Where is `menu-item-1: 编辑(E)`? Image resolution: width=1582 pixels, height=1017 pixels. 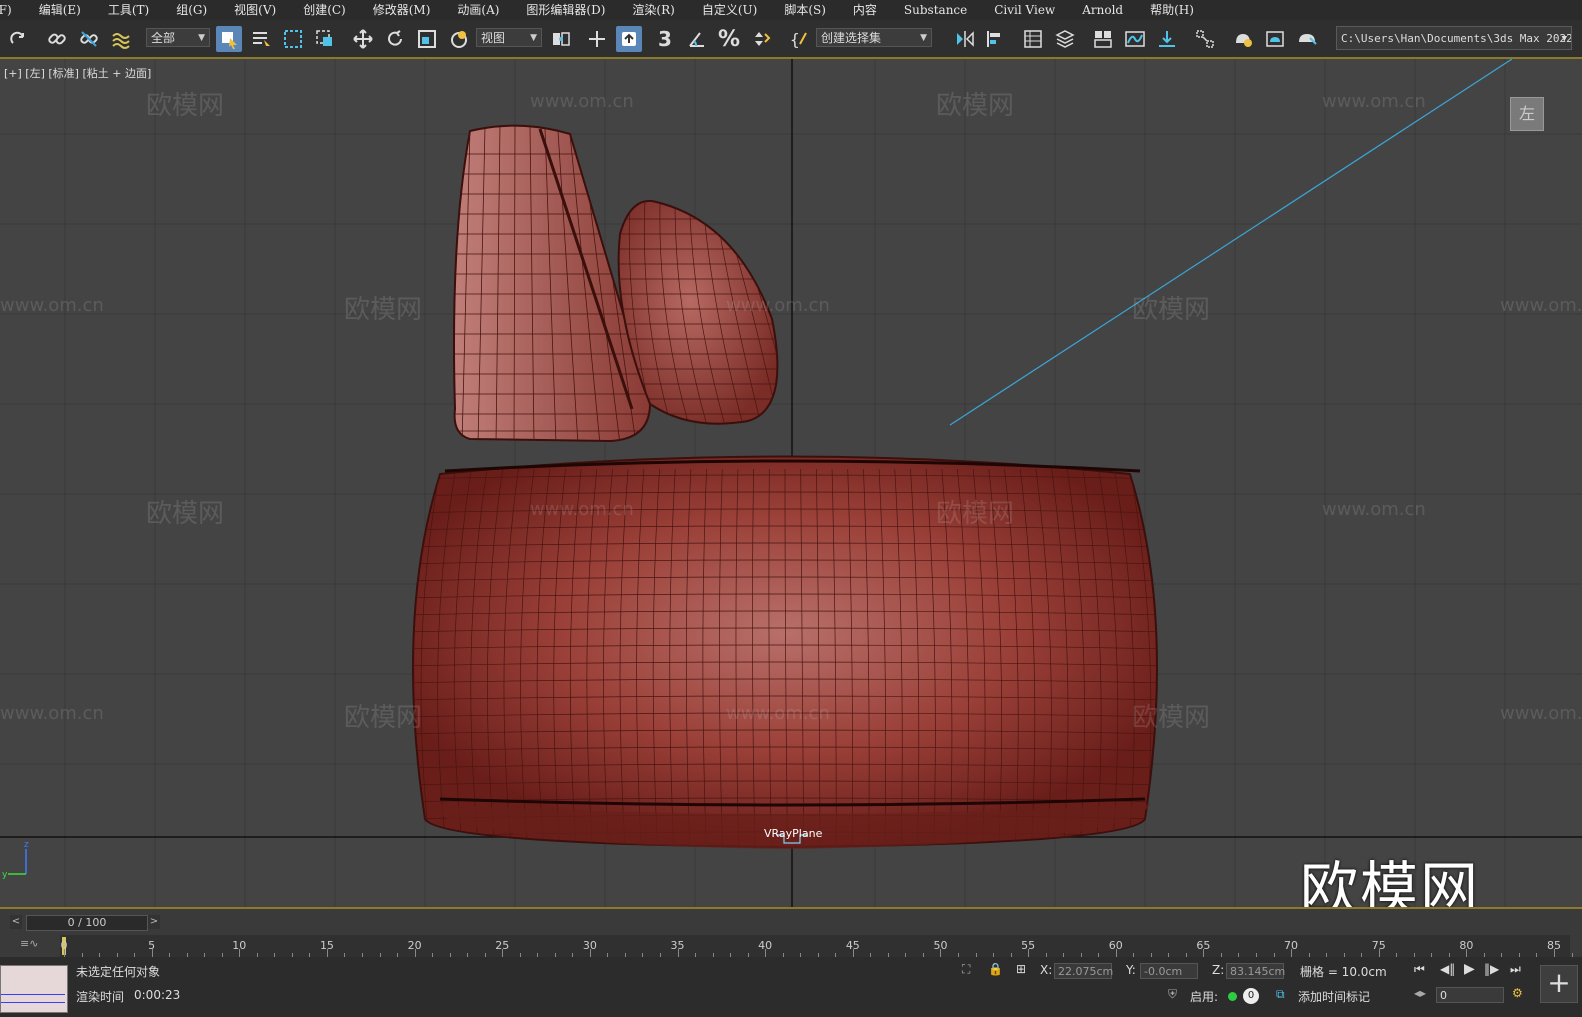 menu-item-1: 编辑(E) is located at coordinates (59, 10).